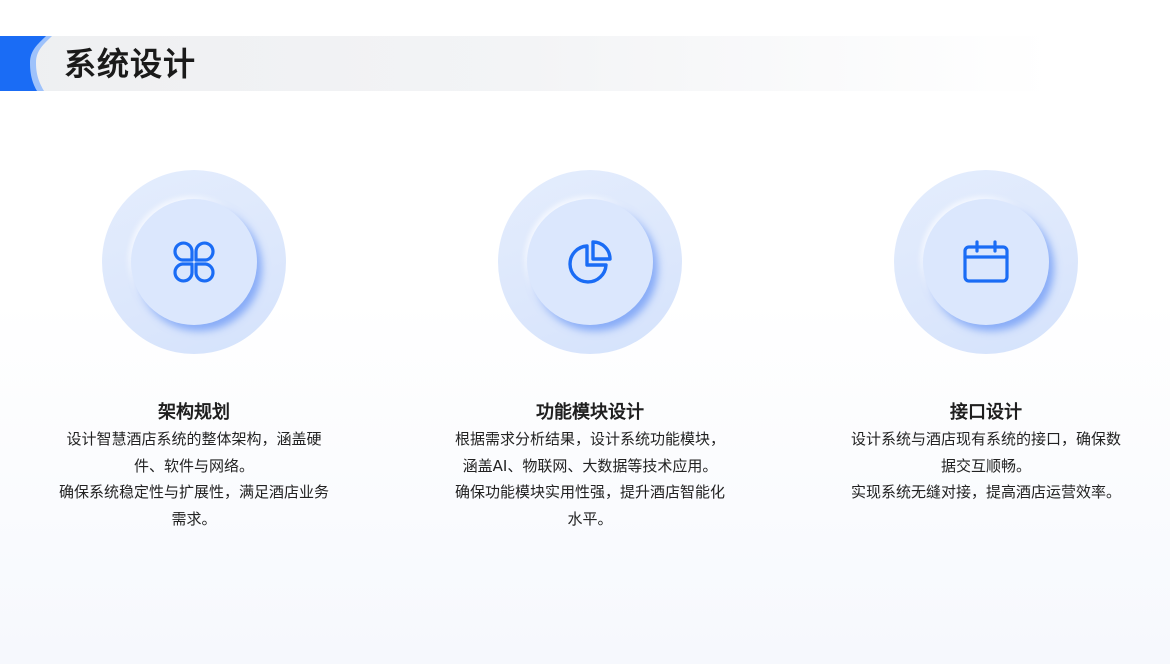 This screenshot has height=664, width=1170. What do you see at coordinates (986, 412) in the screenshot?
I see `card-title: 接口设计` at bounding box center [986, 412].